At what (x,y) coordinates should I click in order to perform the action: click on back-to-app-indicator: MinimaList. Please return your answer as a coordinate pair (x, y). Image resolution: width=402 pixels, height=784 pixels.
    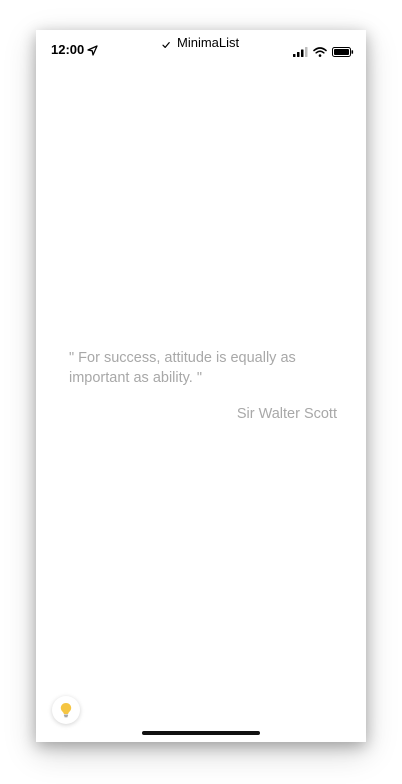
    Looking at the image, I should click on (200, 42).